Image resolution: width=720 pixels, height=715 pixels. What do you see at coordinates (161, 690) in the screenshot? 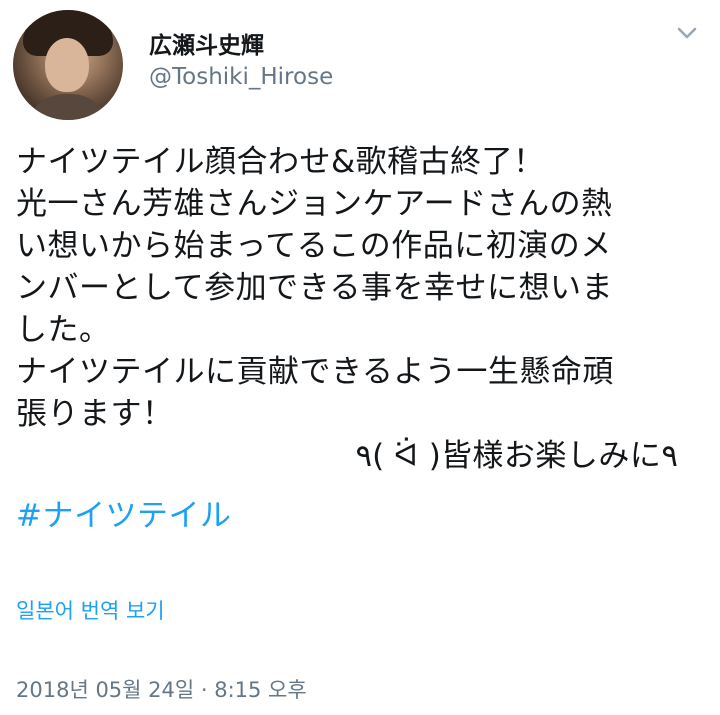
I see `tweet-timestamp: 2018년 05월 24일 · 8:15 오후` at bounding box center [161, 690].